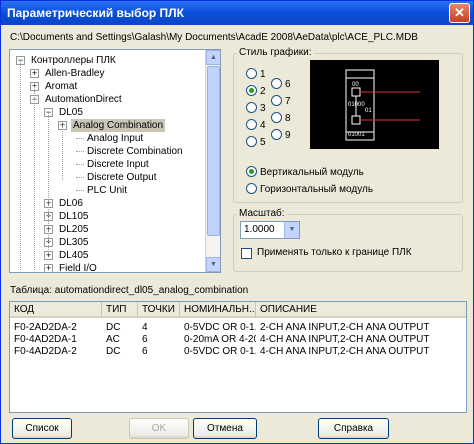 The height and width of the screenshot is (444, 474). I want to click on graphics-style-radio-1: 1, so click(256, 74).